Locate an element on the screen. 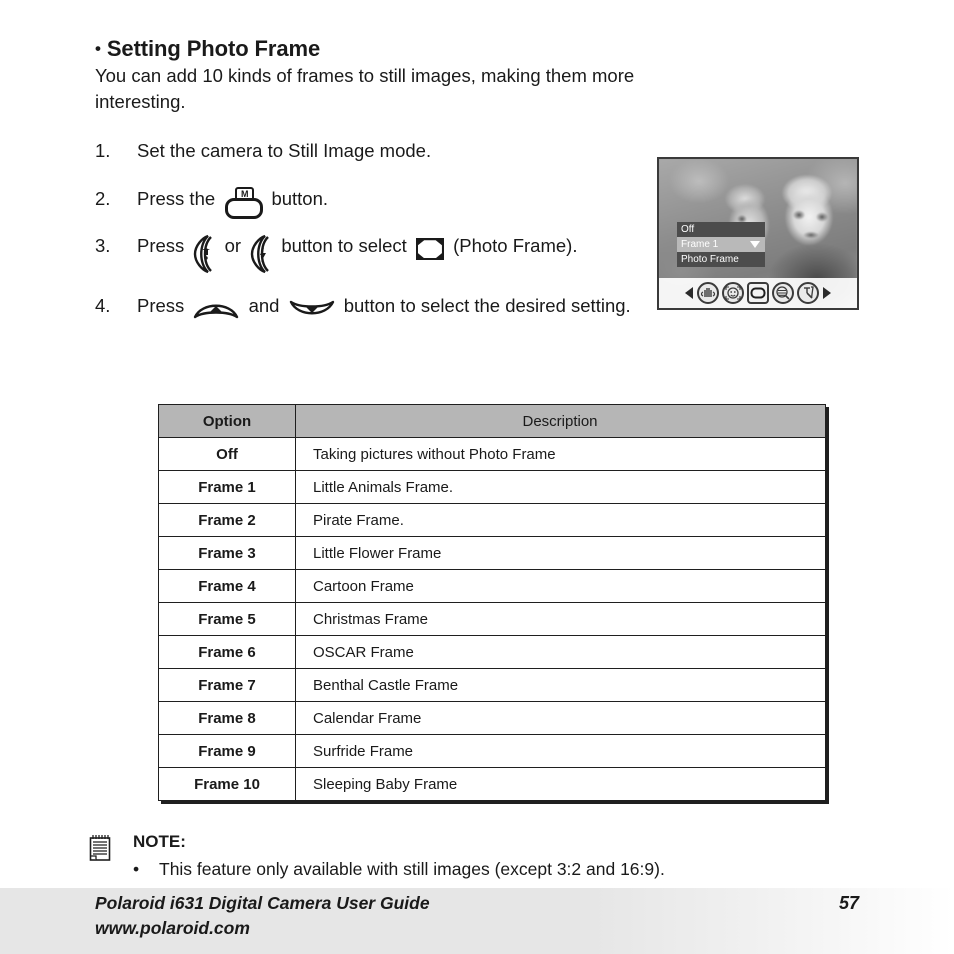  step-4-text-before: Press is located at coordinates (161, 305).